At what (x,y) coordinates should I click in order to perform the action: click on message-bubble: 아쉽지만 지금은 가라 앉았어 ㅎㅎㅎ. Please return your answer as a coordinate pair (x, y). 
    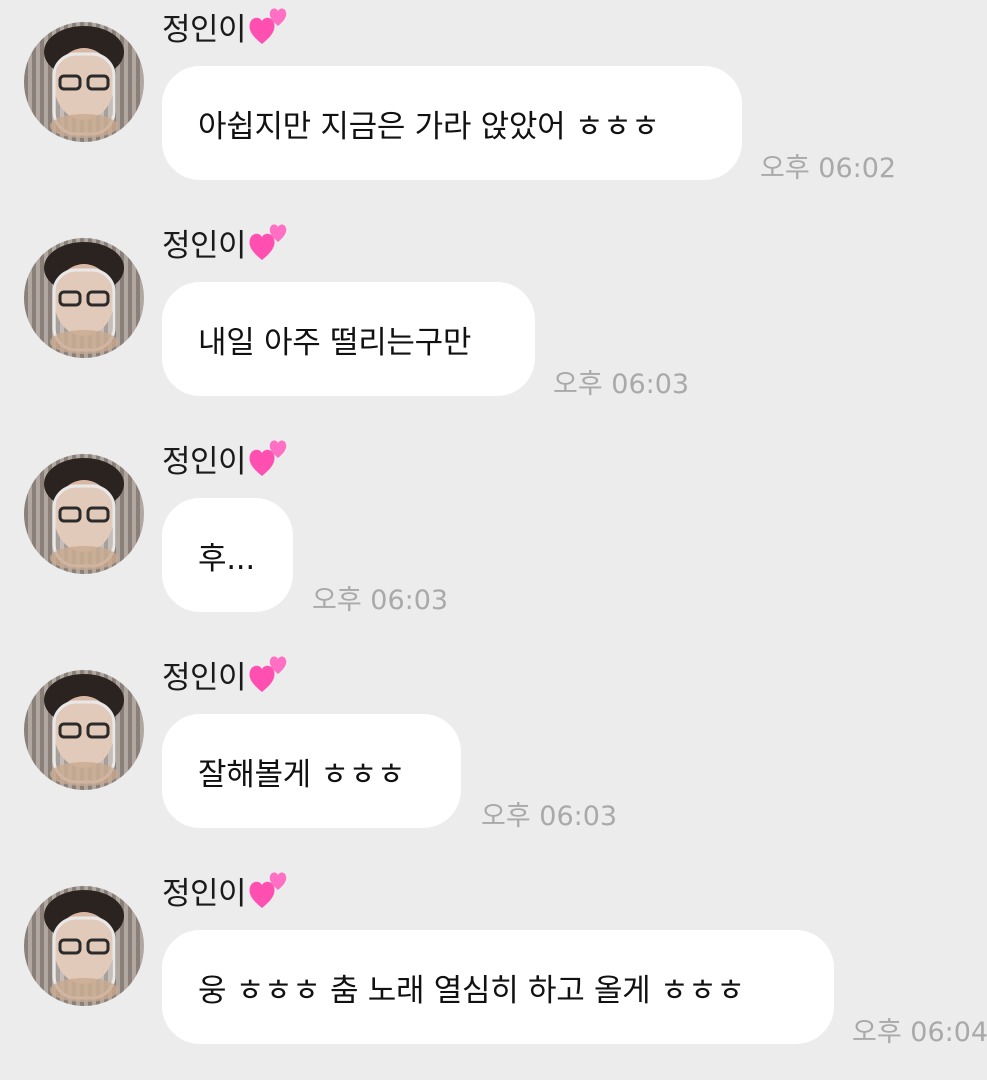
    Looking at the image, I should click on (452, 123).